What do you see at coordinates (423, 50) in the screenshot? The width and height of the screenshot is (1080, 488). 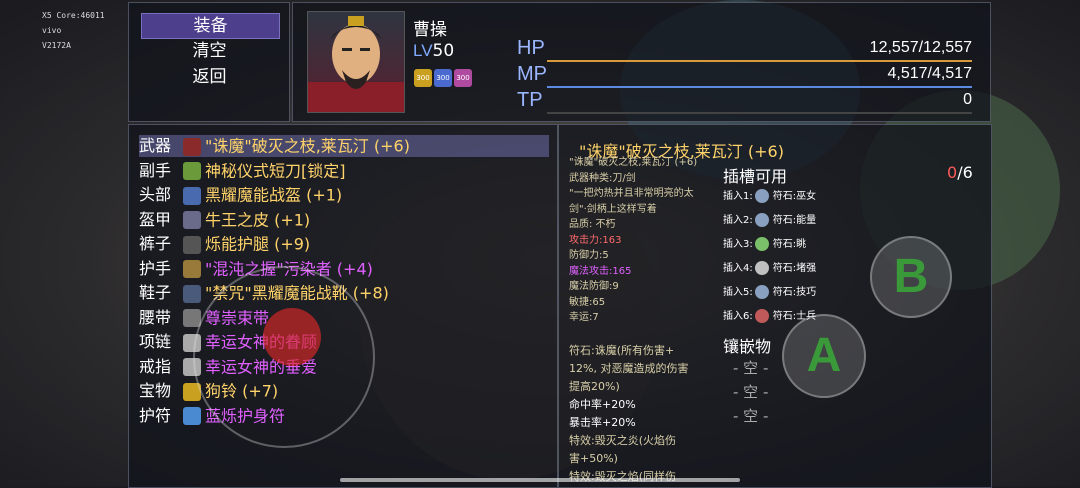 I see `level-prefix: LV` at bounding box center [423, 50].